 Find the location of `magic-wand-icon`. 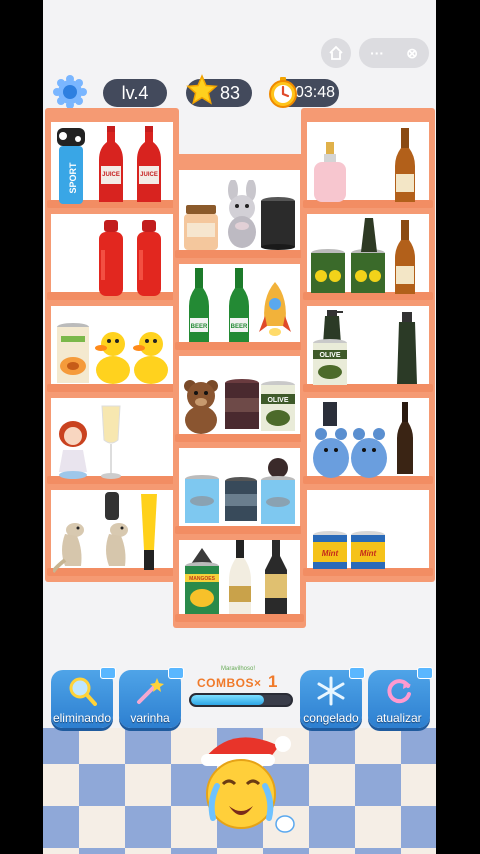

magic-wand-icon is located at coordinates (150, 691).